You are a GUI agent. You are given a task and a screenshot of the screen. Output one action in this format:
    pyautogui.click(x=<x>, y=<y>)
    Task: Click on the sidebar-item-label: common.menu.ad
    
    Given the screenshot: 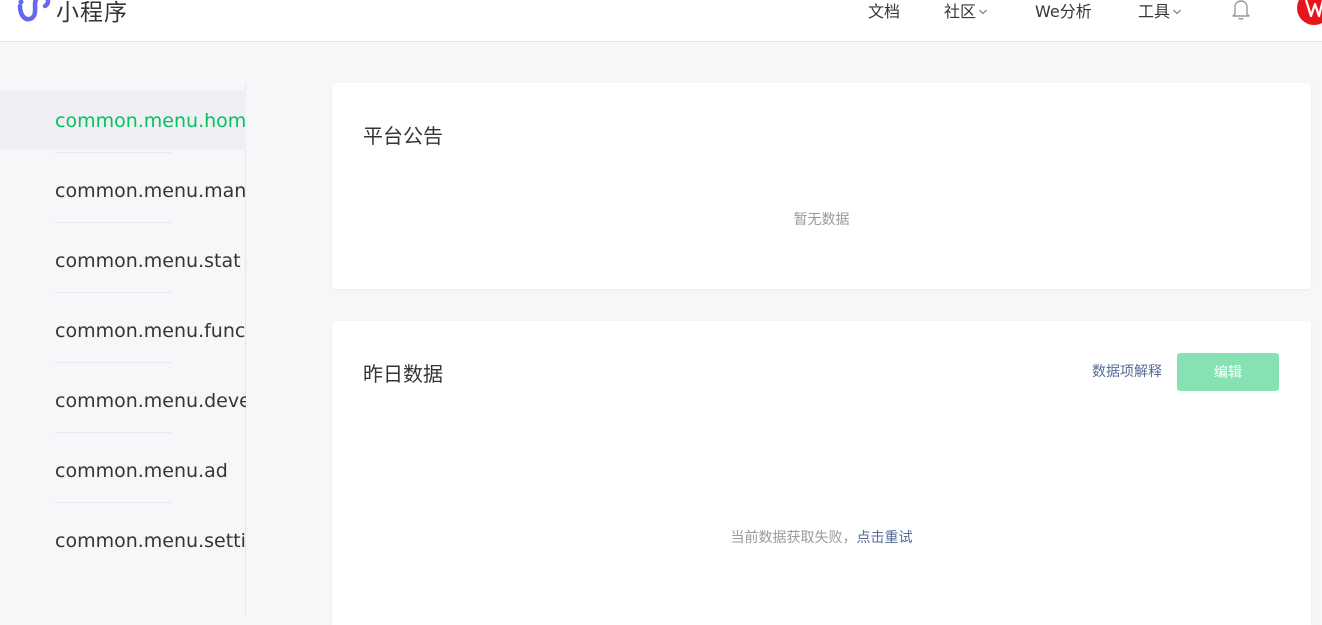 What is the action you would take?
    pyautogui.click(x=141, y=471)
    